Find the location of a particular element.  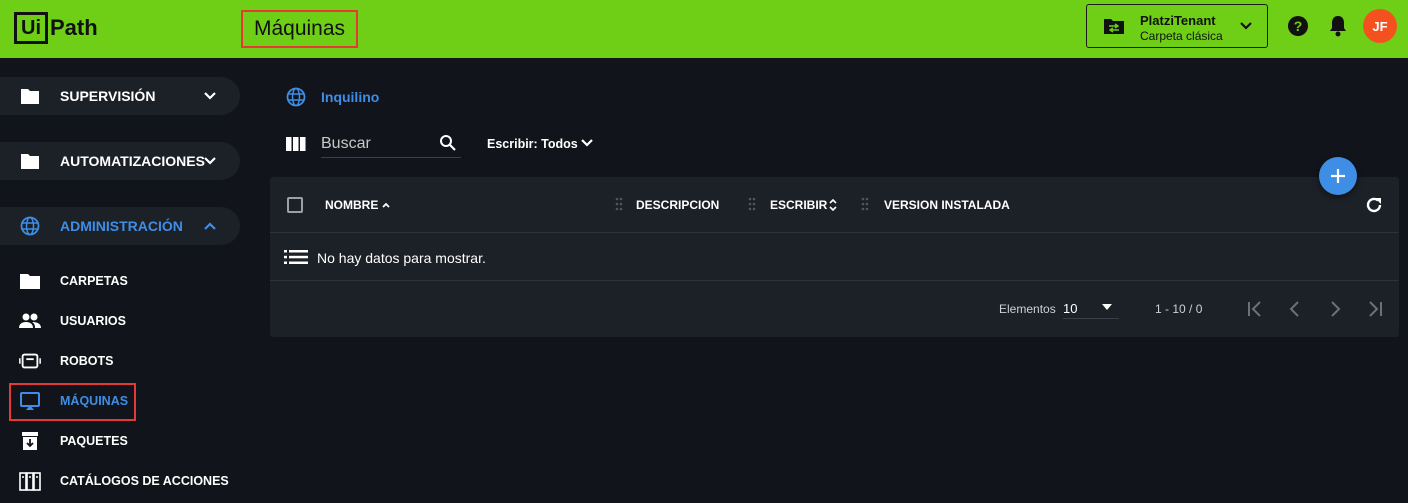

help-icon: ? is located at coordinates (1298, 26).